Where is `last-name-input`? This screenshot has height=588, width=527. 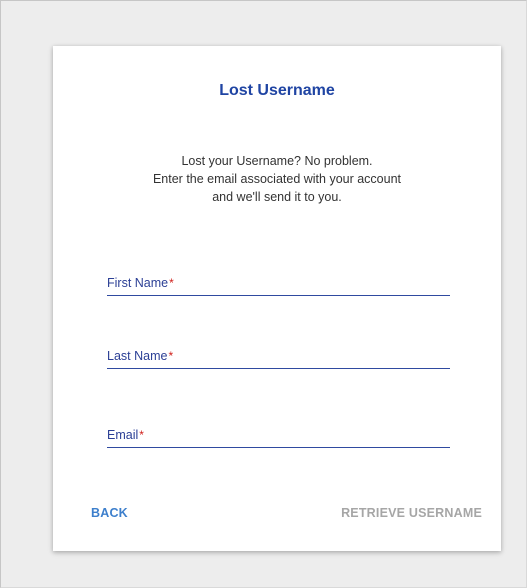
last-name-input is located at coordinates (278, 357).